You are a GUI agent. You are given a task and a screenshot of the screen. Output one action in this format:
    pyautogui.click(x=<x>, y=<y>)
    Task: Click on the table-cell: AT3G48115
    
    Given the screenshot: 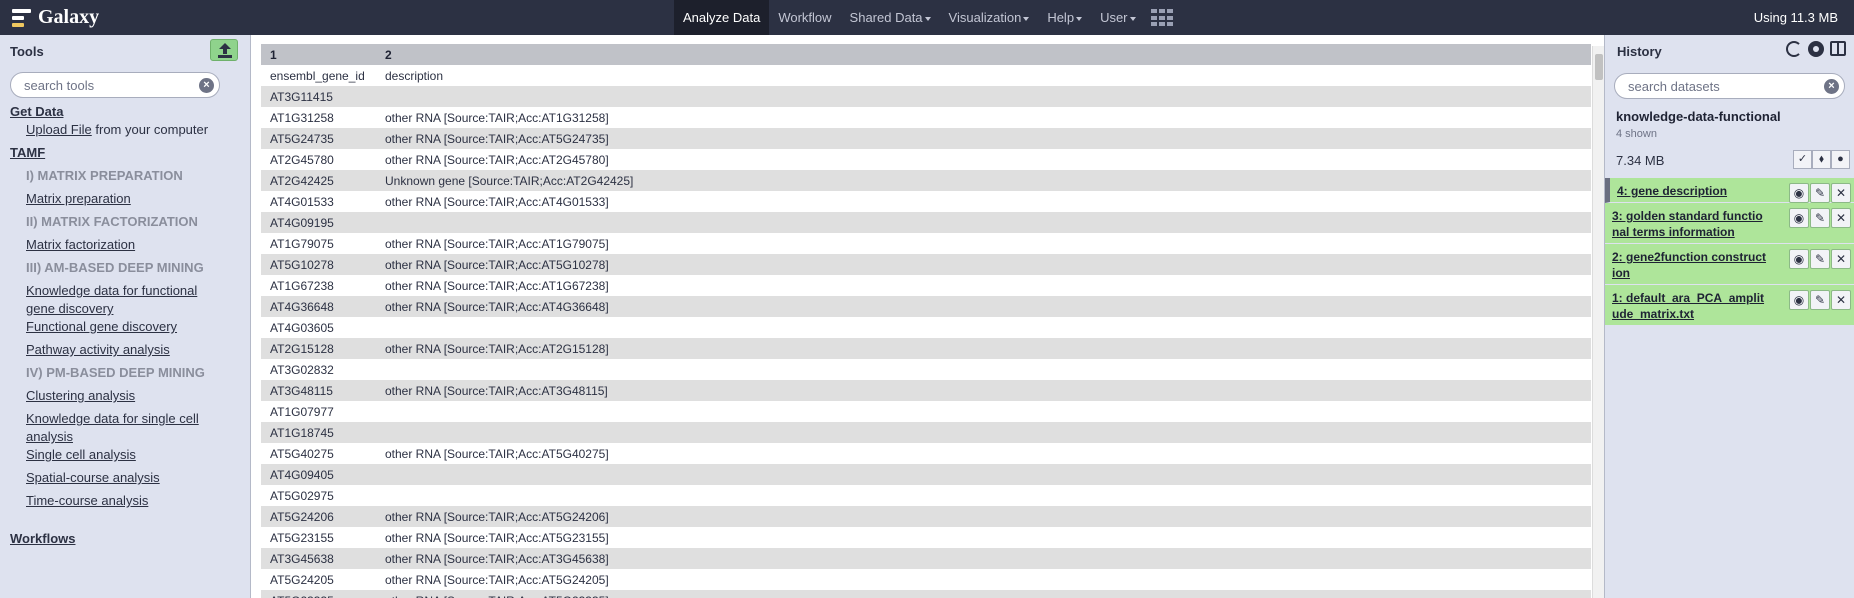 What is the action you would take?
    pyautogui.click(x=301, y=390)
    